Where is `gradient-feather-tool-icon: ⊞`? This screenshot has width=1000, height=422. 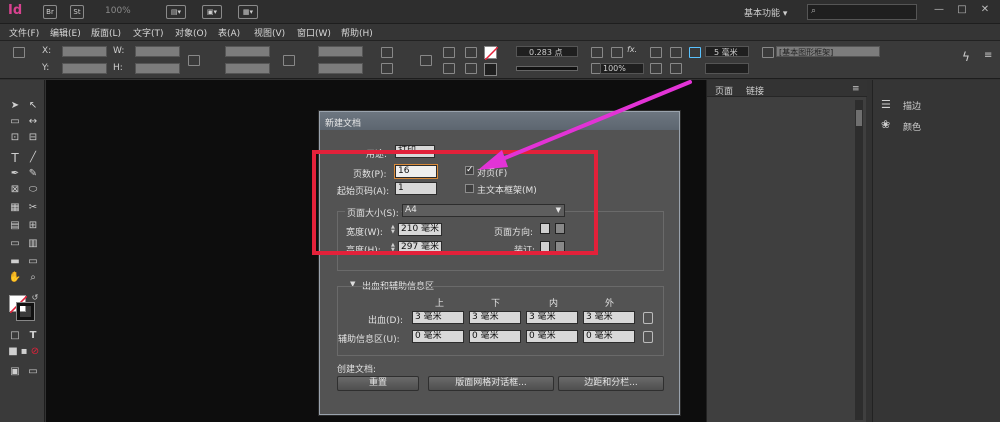
gradient-feather-tool-icon: ⊞ is located at coordinates (33, 226).